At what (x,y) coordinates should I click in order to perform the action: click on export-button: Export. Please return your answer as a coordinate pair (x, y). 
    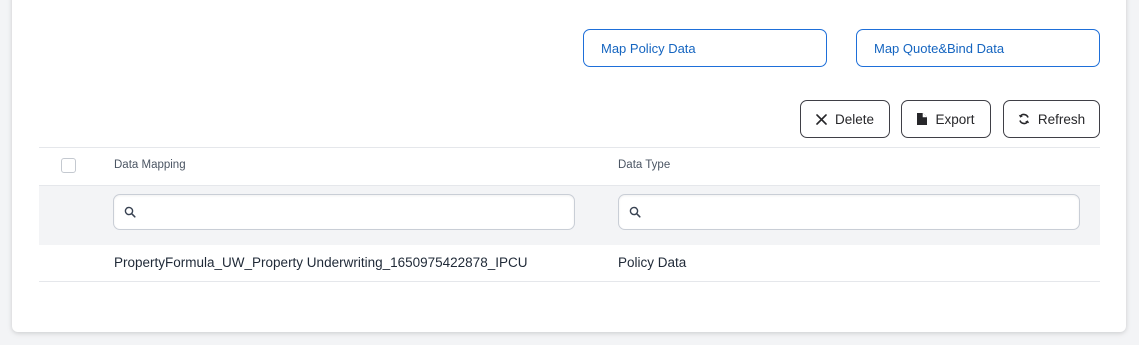
    Looking at the image, I should click on (946, 119).